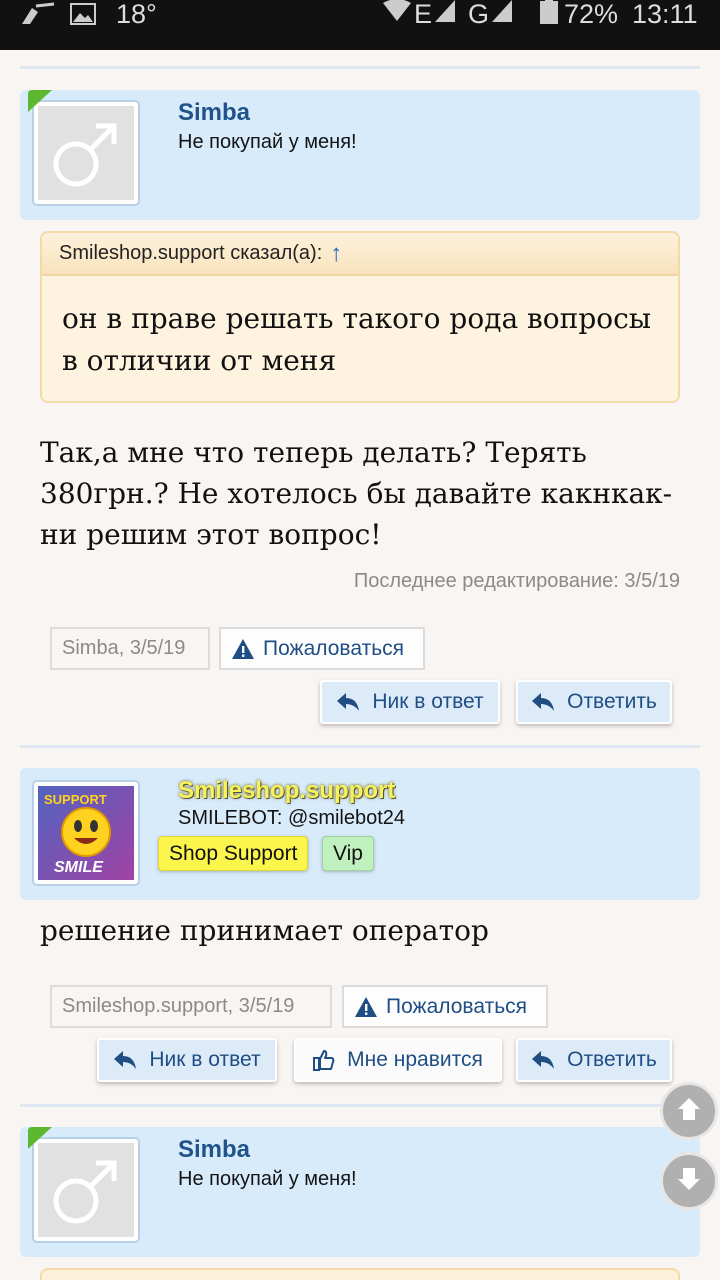 This screenshot has height=1280, width=720. Describe the element at coordinates (191, 253) in the screenshot. I see `quote-author: Smileshop.support сказал(а):` at that location.